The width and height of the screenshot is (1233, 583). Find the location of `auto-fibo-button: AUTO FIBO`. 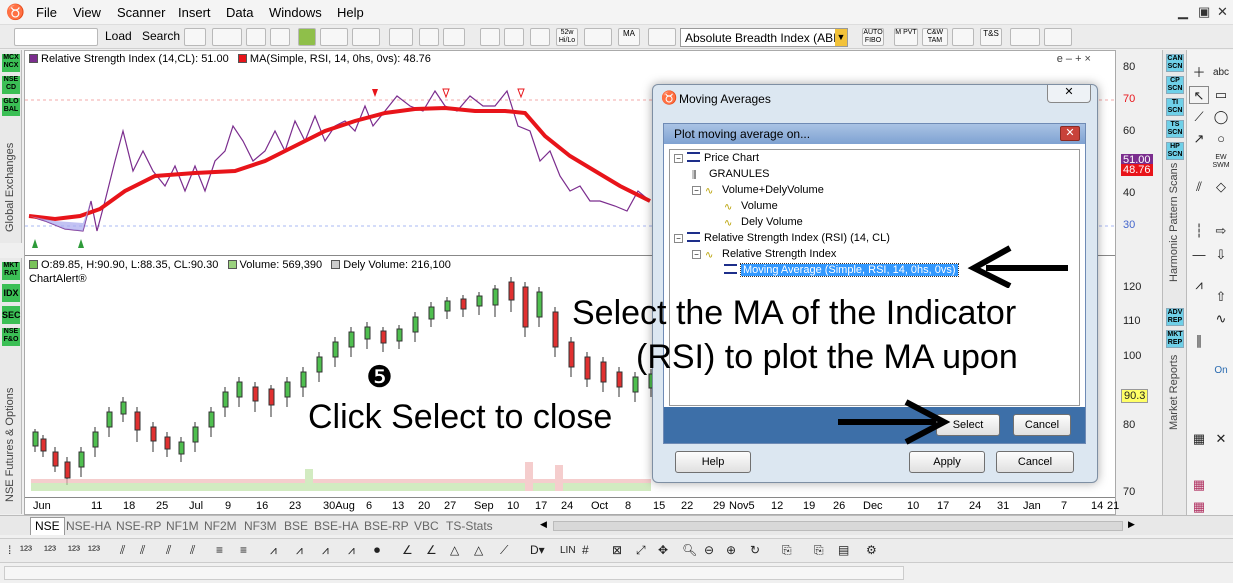

auto-fibo-button: AUTO FIBO is located at coordinates (873, 37).